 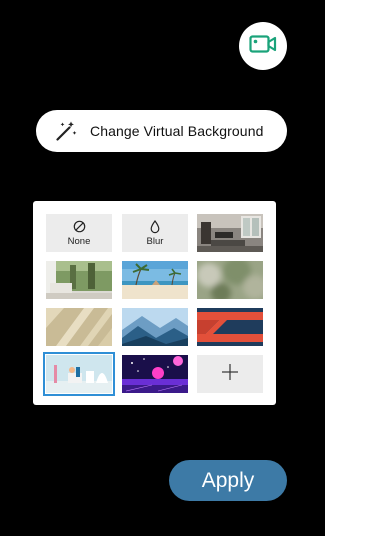 What do you see at coordinates (79, 241) in the screenshot?
I see `none-label: None` at bounding box center [79, 241].